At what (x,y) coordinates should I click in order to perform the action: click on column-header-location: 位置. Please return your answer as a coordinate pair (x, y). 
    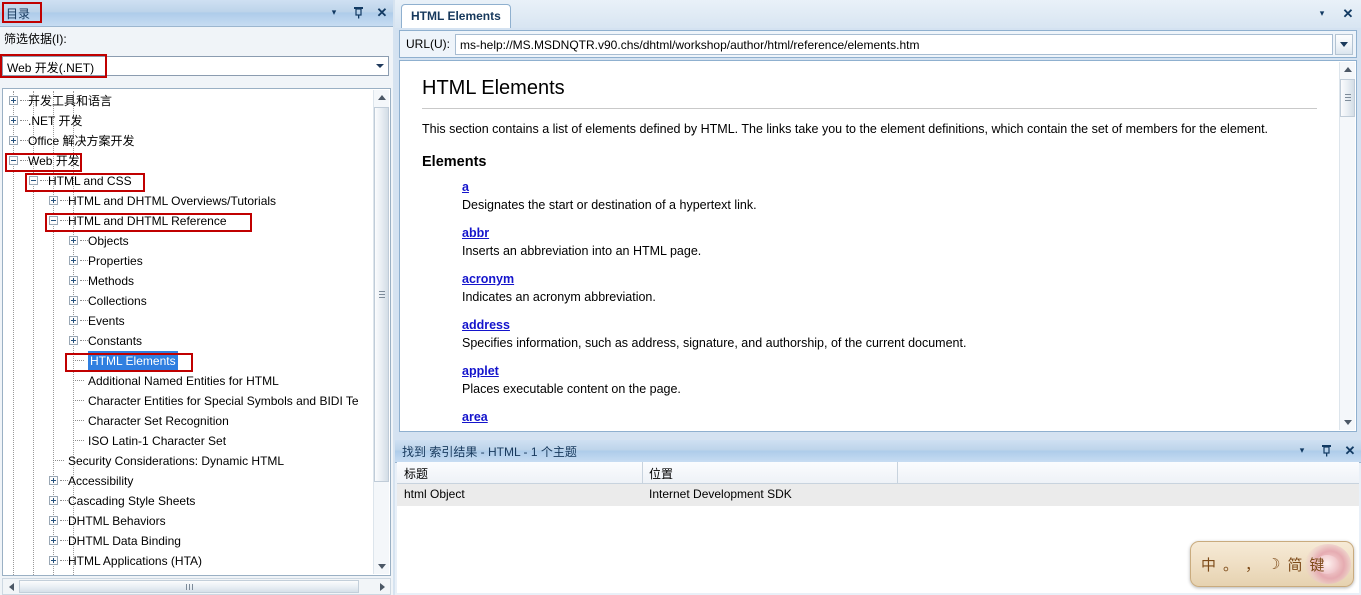
    Looking at the image, I should click on (661, 475).